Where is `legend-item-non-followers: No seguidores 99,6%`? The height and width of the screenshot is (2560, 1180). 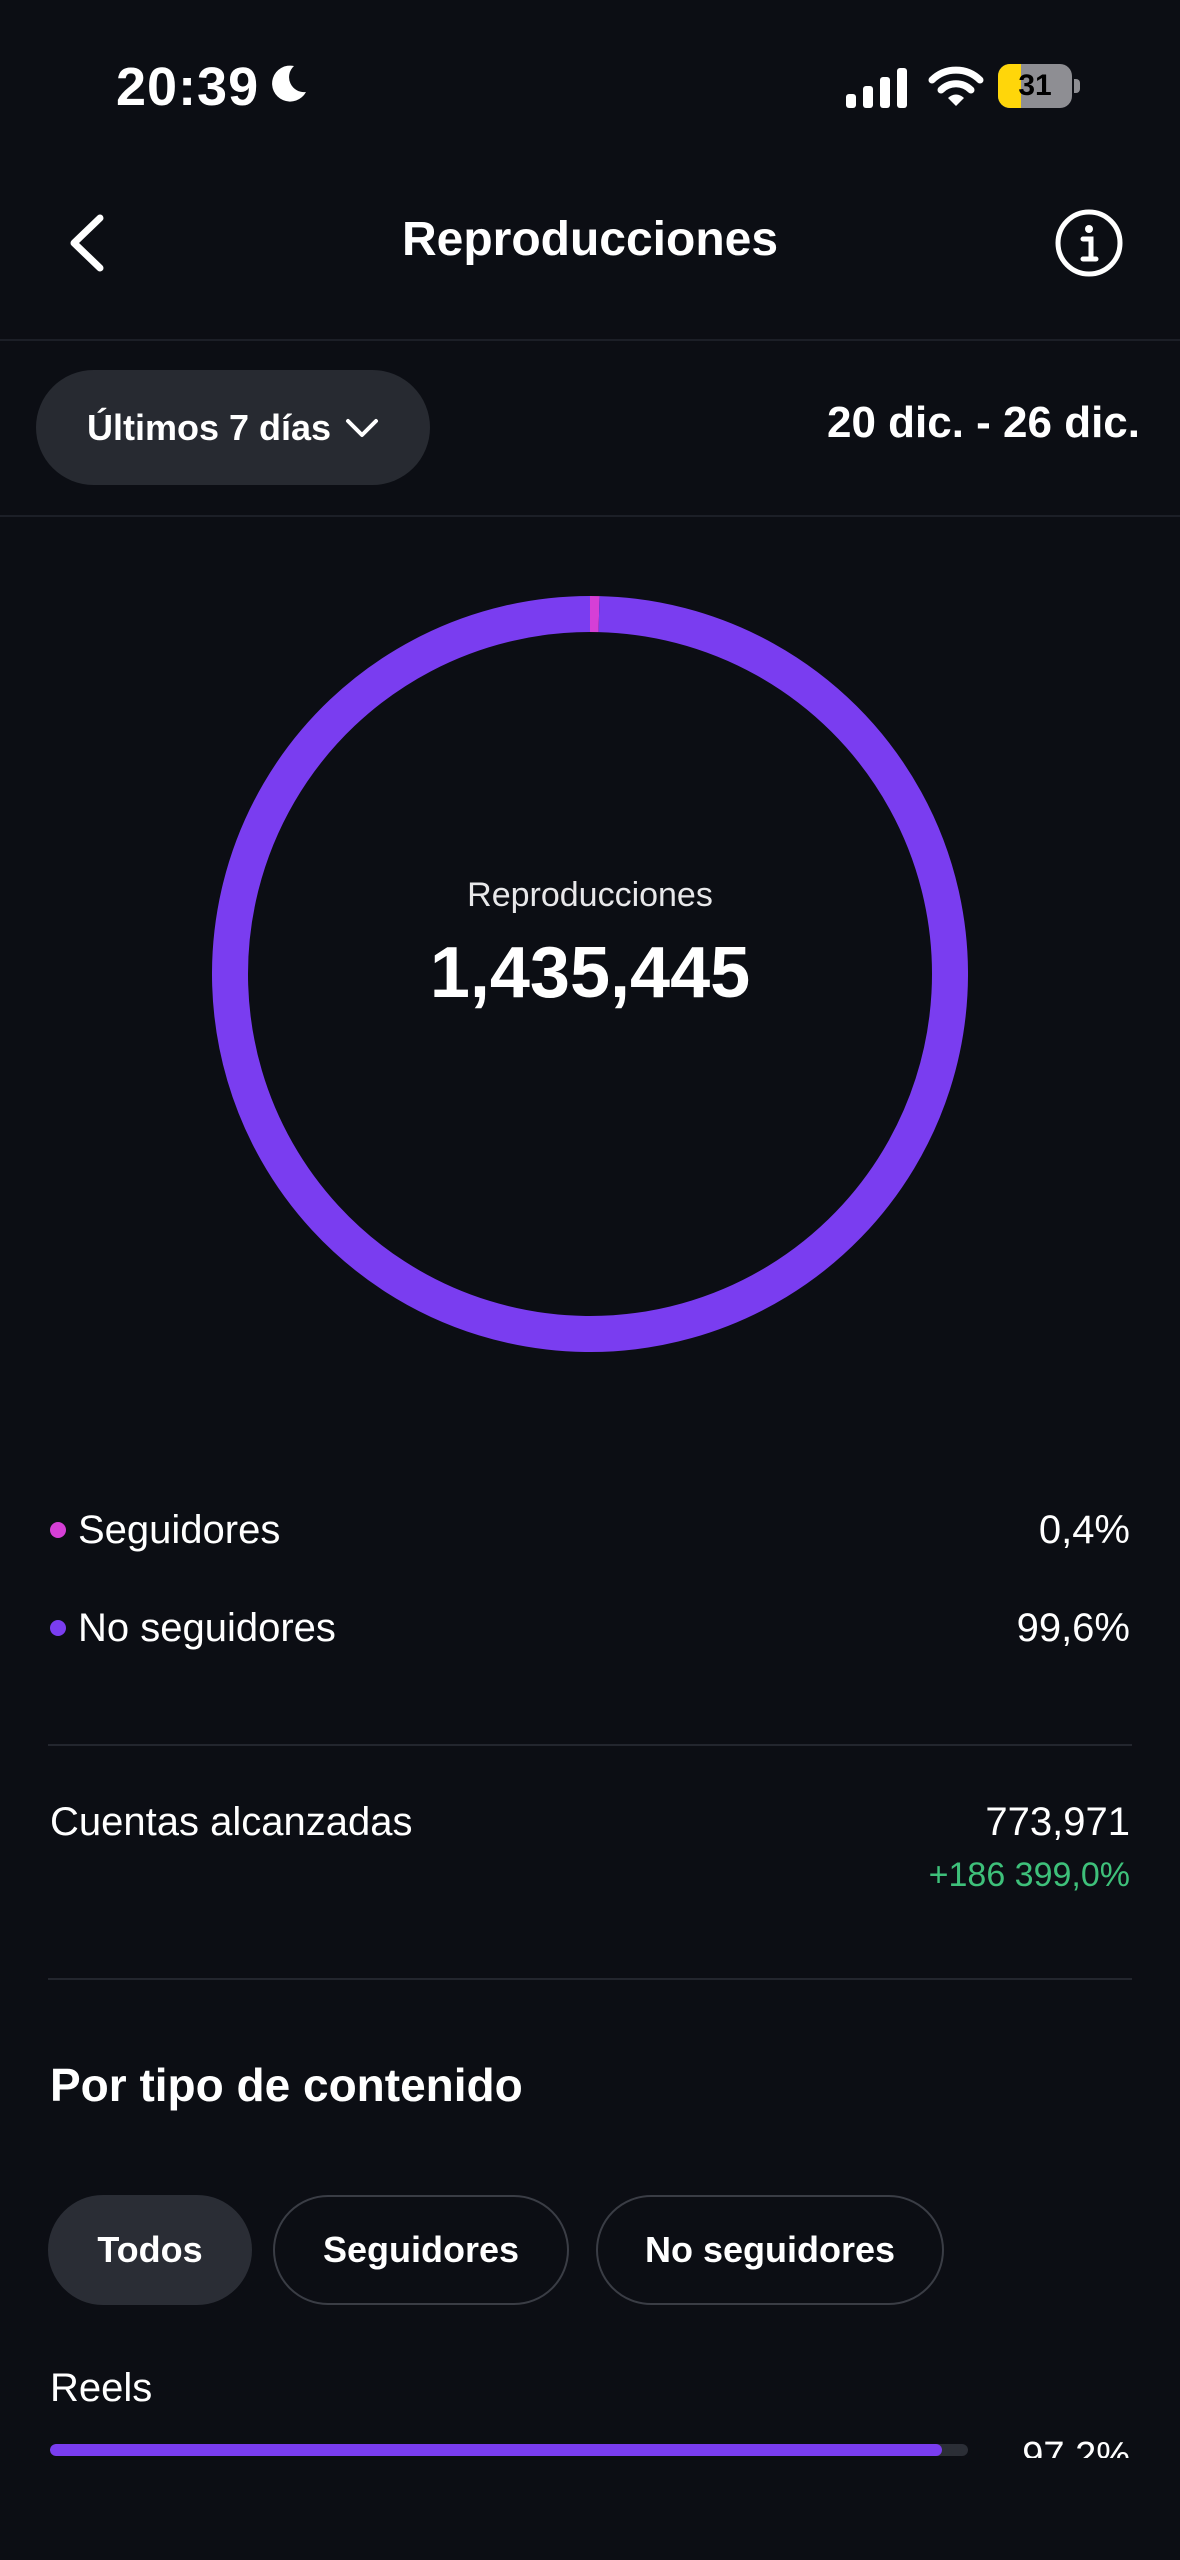
legend-item-non-followers: No seguidores 99,6% is located at coordinates (590, 1628).